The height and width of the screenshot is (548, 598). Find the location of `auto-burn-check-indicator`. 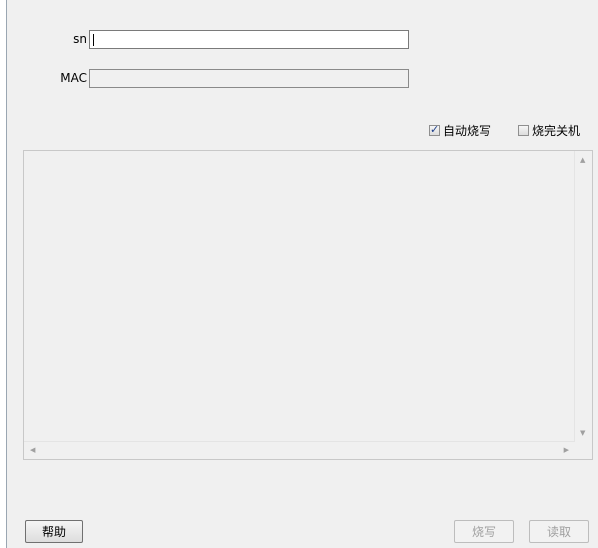

auto-burn-check-indicator is located at coordinates (434, 129).